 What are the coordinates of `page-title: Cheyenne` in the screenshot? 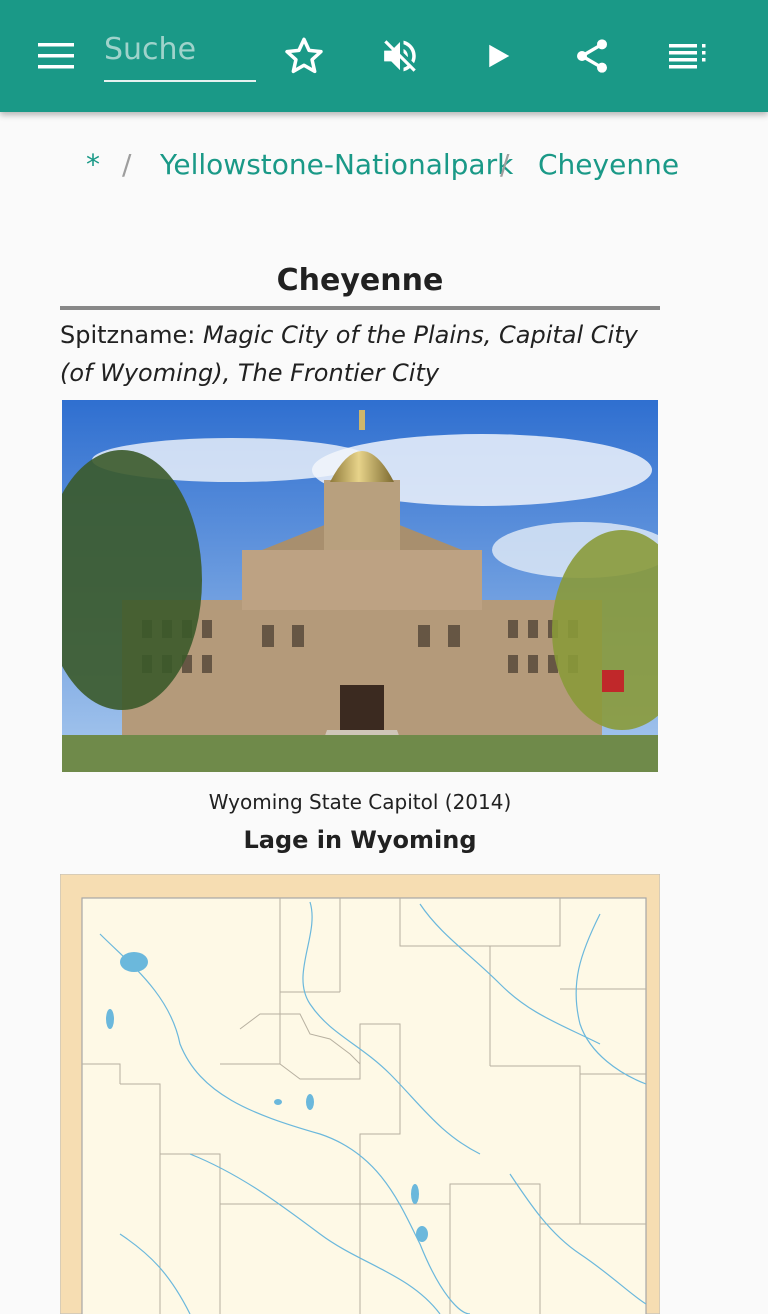 It's located at (360, 280).